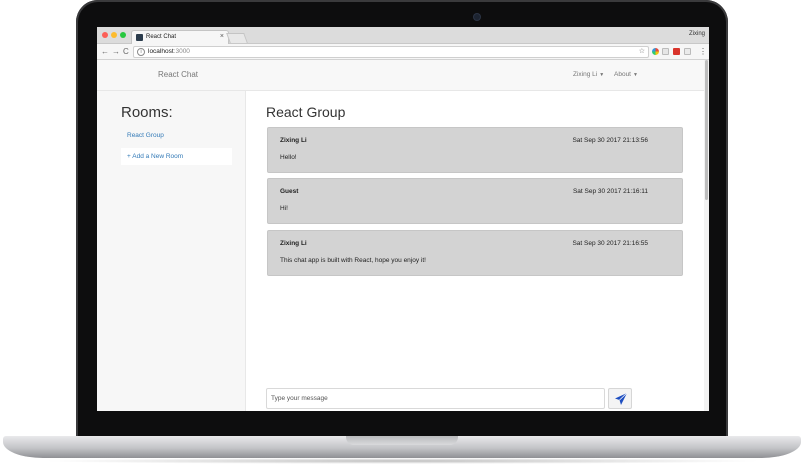 The width and height of the screenshot is (804, 469). What do you see at coordinates (123, 35) in the screenshot?
I see `maximize-window-button` at bounding box center [123, 35].